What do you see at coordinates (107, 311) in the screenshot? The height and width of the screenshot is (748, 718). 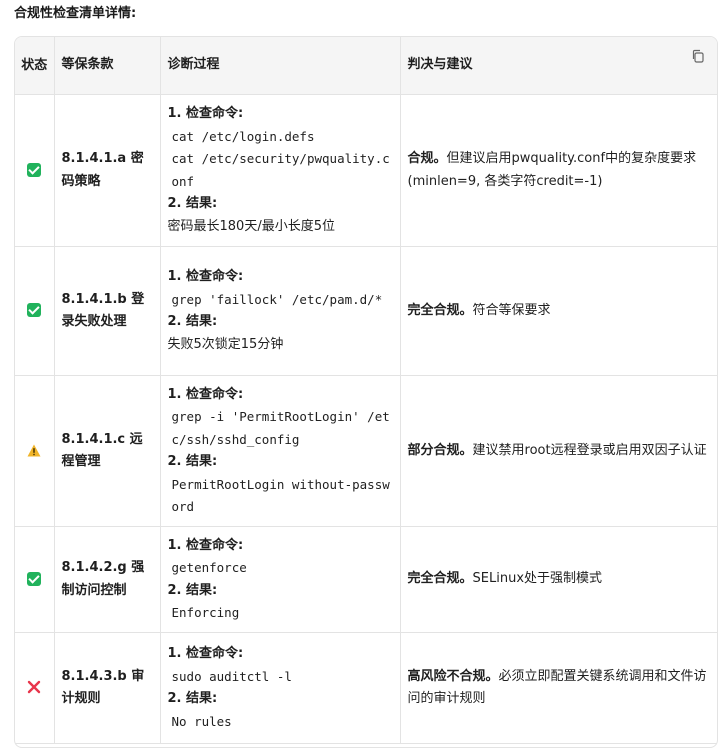 I see `clause-cell: 8.1.4.1.b 登录失败处理` at bounding box center [107, 311].